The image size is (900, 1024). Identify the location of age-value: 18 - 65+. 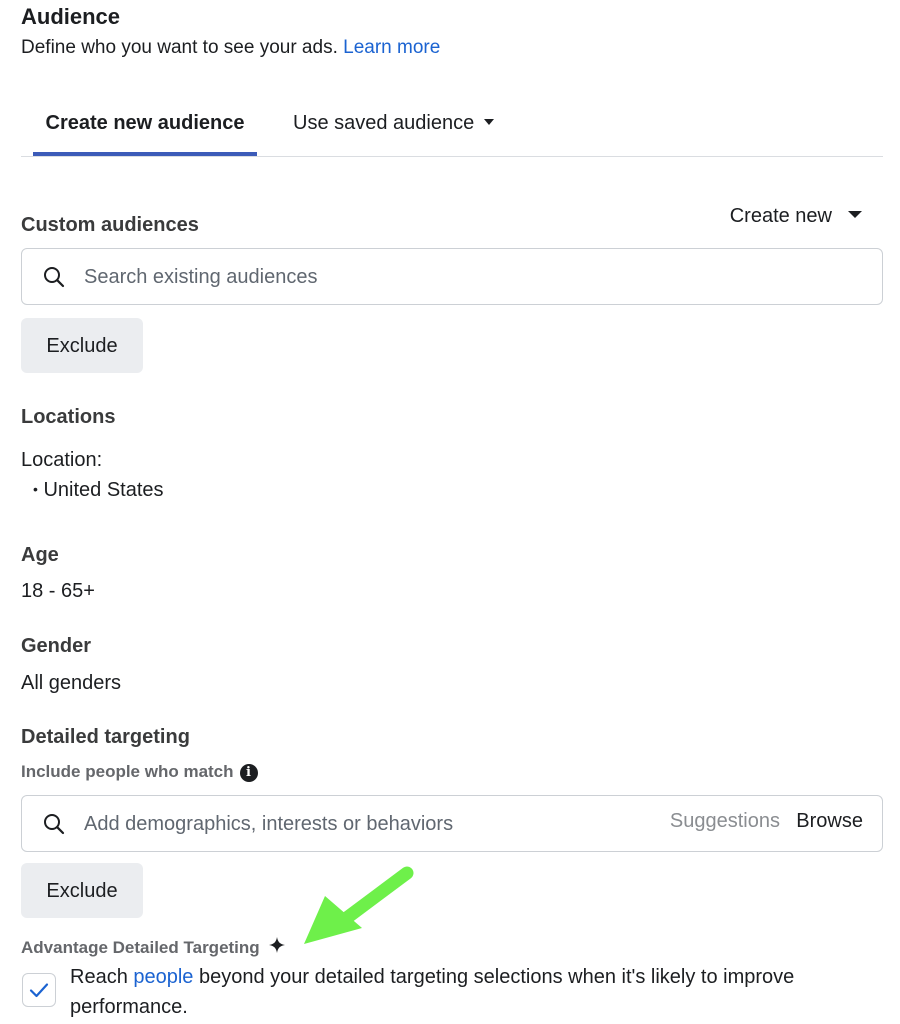
(58, 591).